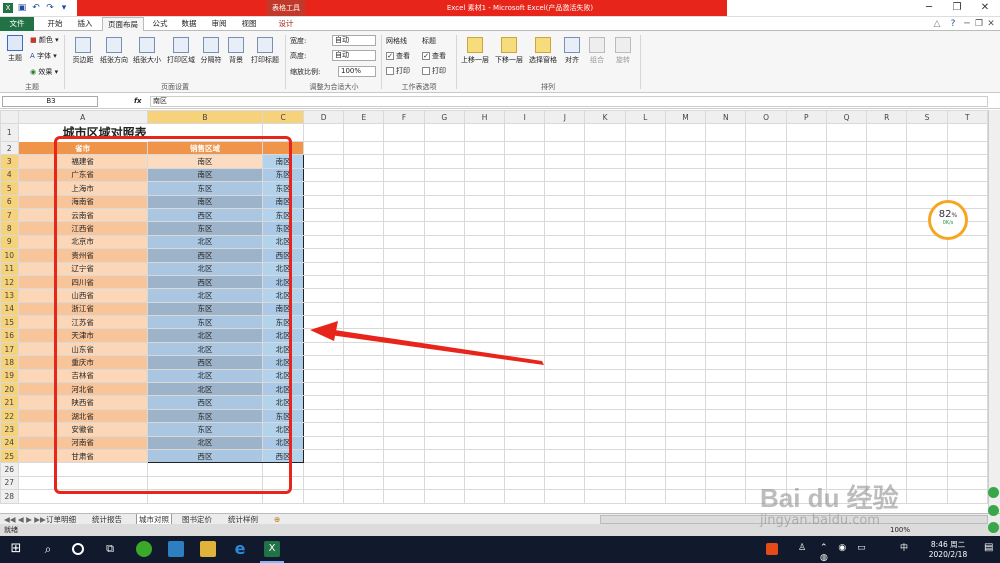 This screenshot has width=1000, height=563. What do you see at coordinates (9, 322) in the screenshot?
I see `row-header: 15` at bounding box center [9, 322].